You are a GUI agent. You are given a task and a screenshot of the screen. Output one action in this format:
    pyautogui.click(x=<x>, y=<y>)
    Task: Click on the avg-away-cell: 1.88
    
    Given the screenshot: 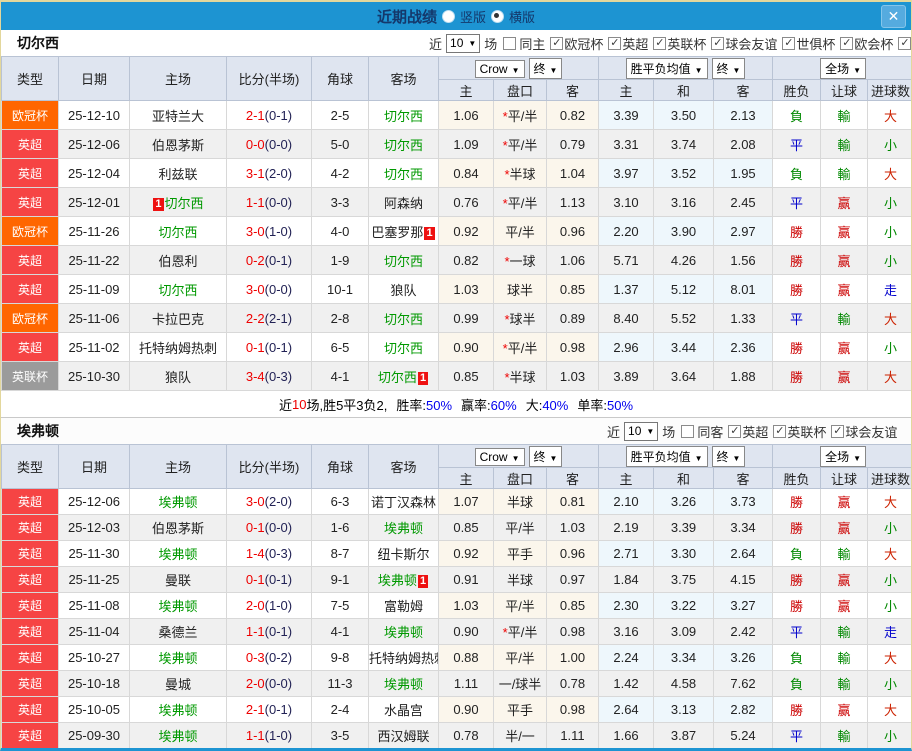 What is the action you would take?
    pyautogui.click(x=743, y=376)
    